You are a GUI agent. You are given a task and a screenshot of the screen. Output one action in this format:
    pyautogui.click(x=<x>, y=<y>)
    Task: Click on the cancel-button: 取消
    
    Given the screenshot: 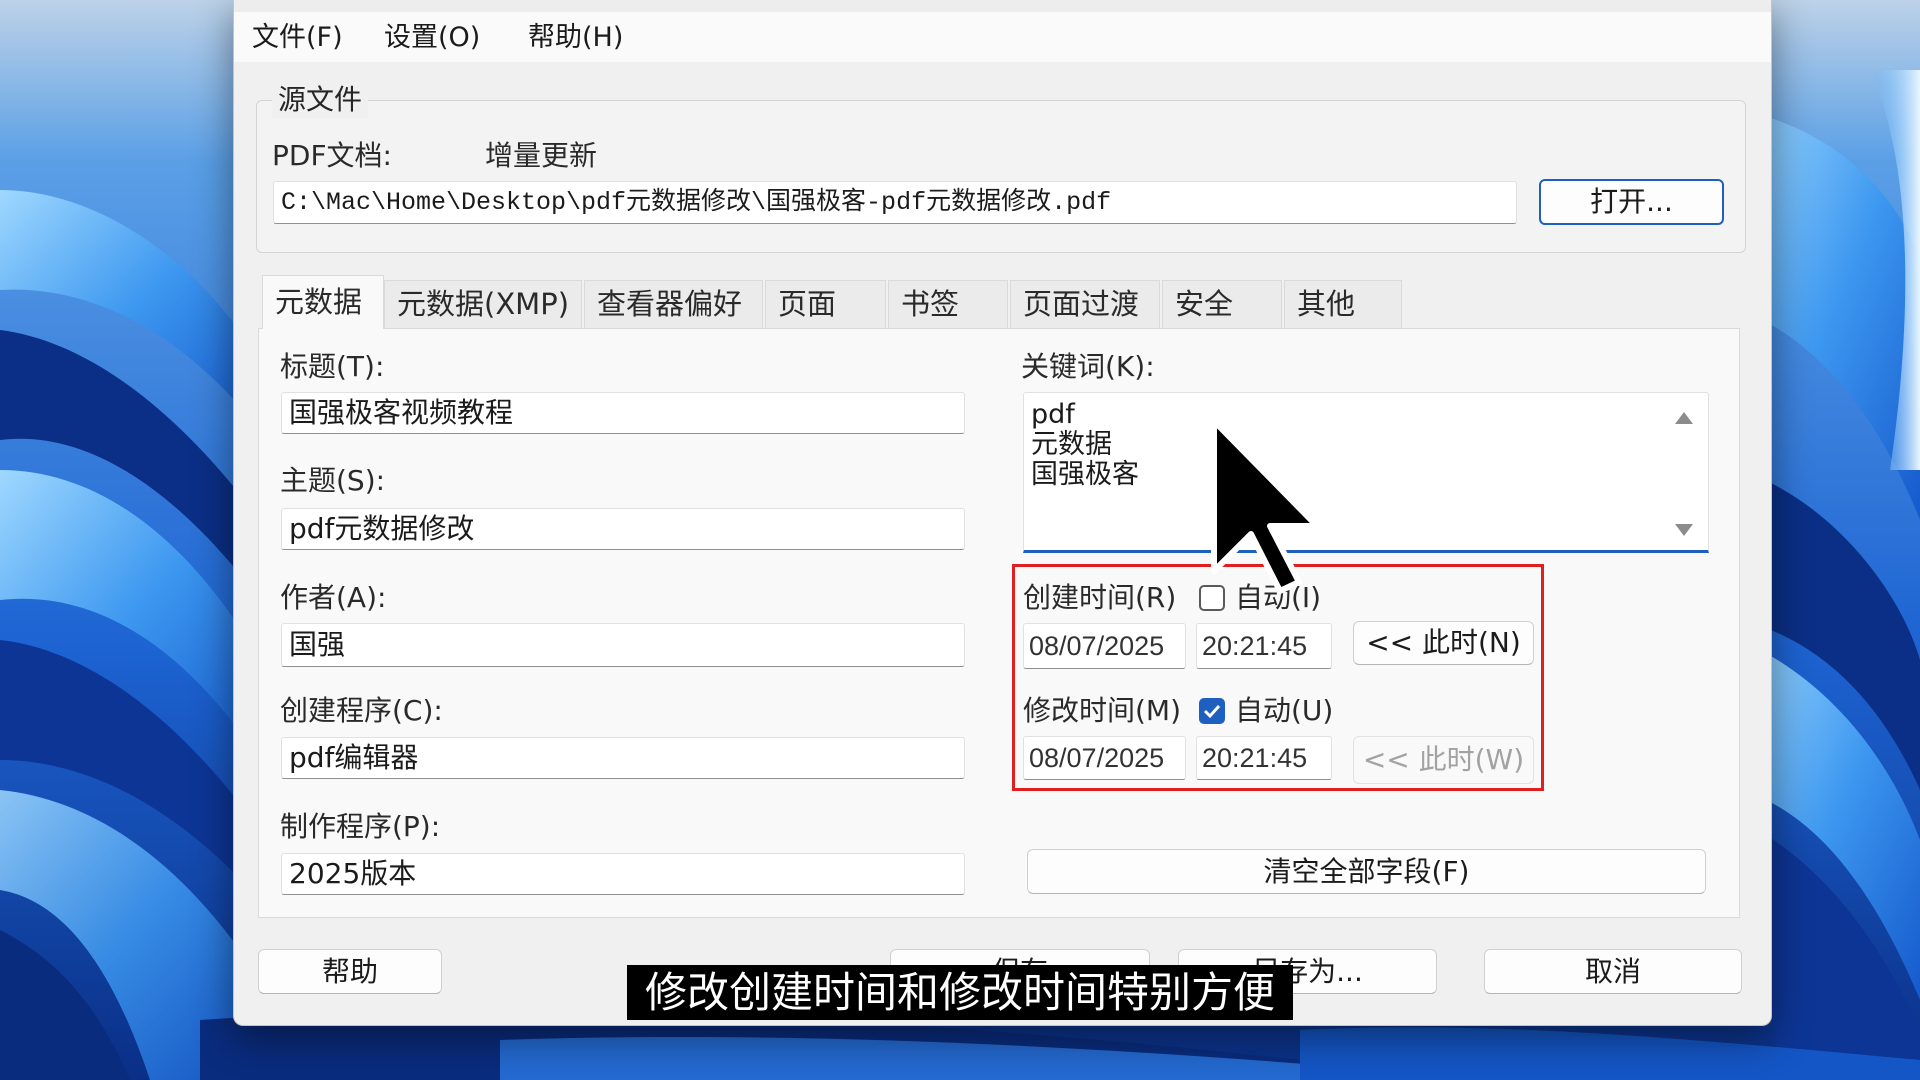 What is the action you would take?
    pyautogui.click(x=1613, y=971)
    